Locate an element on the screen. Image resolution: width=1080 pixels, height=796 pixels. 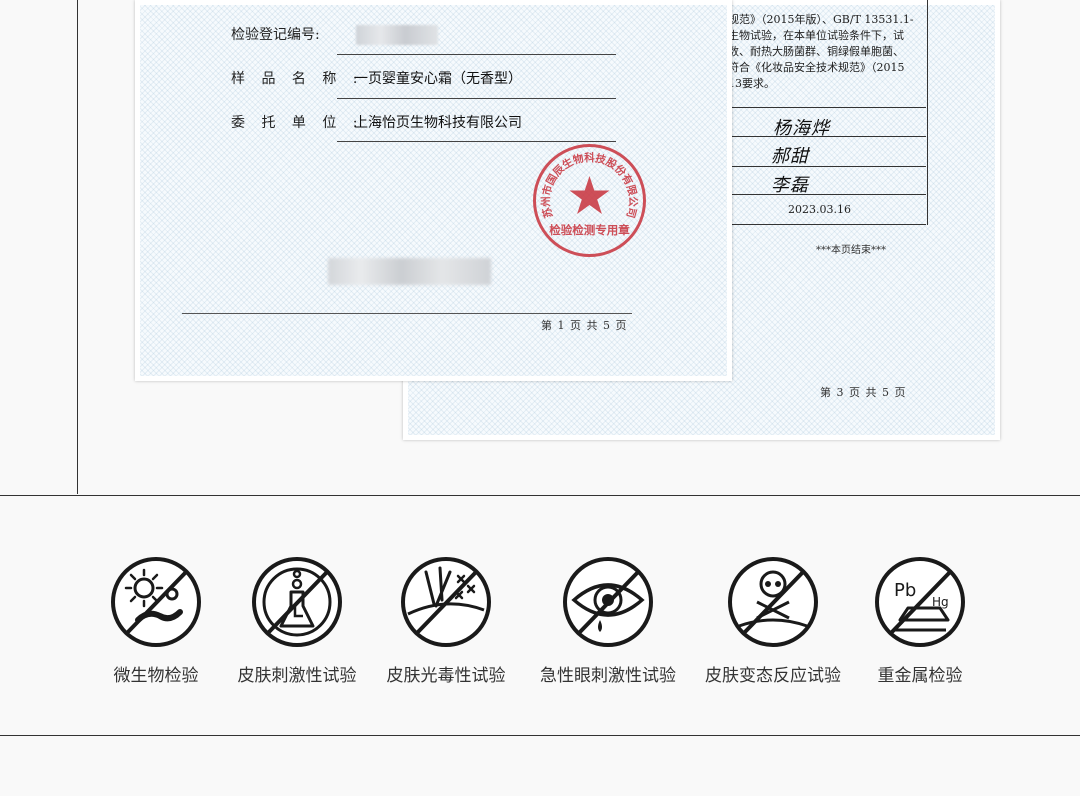
test-item-phototoxicity: 皮肤光毒性试验 is located at coordinates (446, 620).